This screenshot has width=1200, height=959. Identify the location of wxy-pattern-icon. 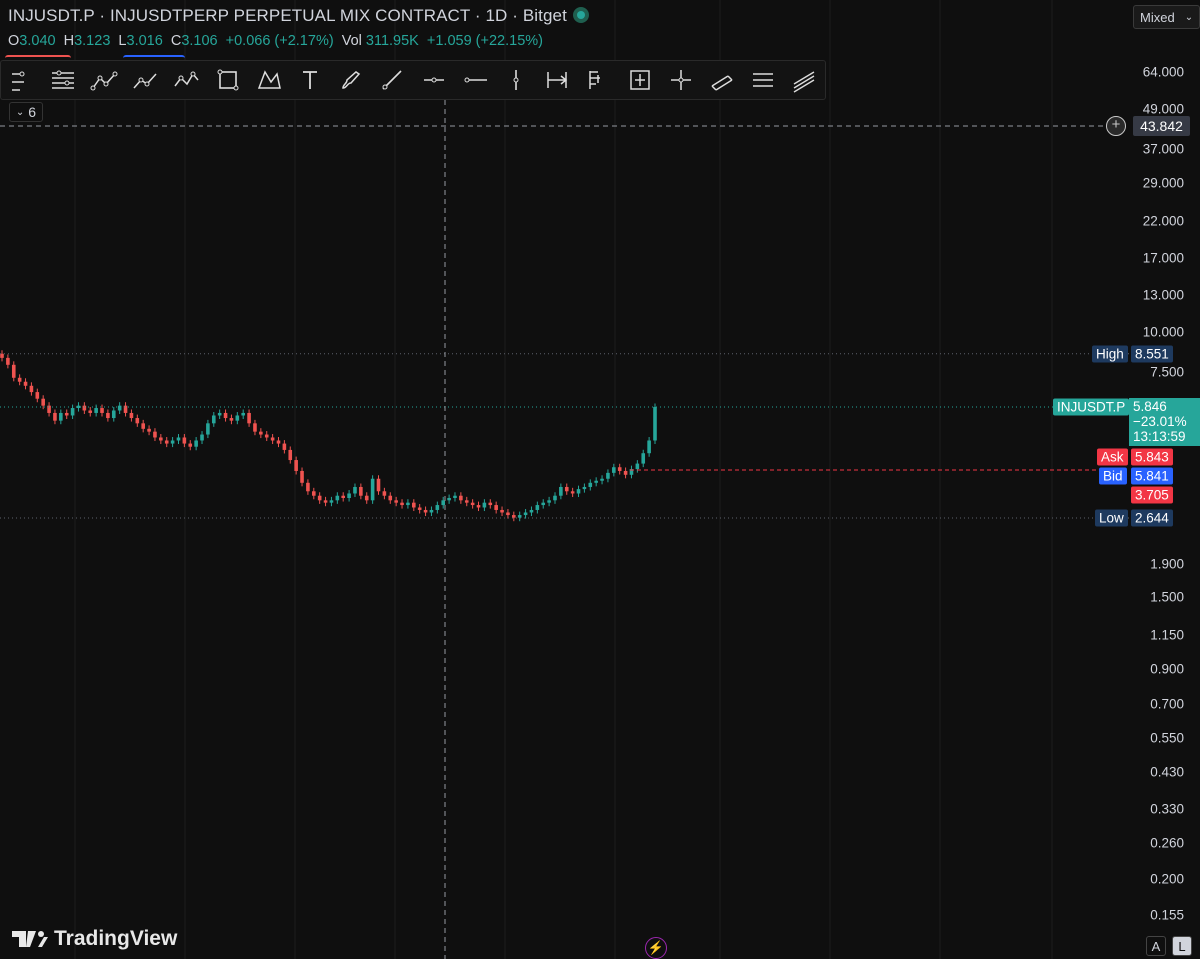
(186, 79).